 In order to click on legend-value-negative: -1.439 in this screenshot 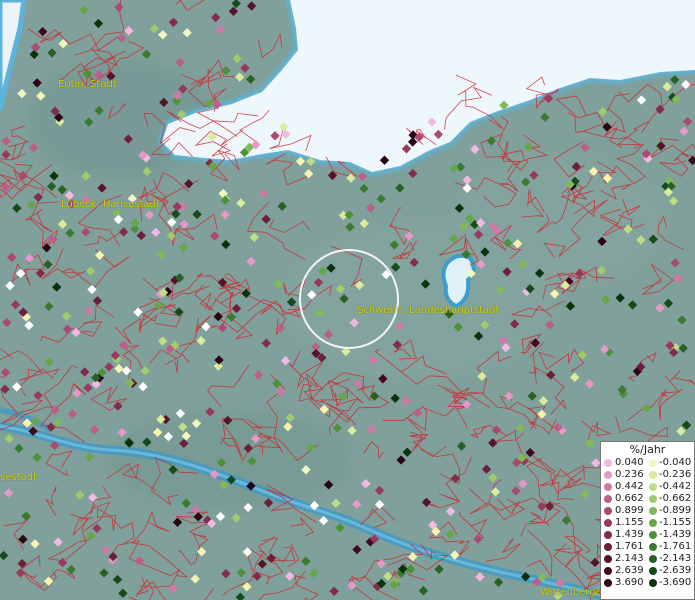, I will do `click(675, 534)`.